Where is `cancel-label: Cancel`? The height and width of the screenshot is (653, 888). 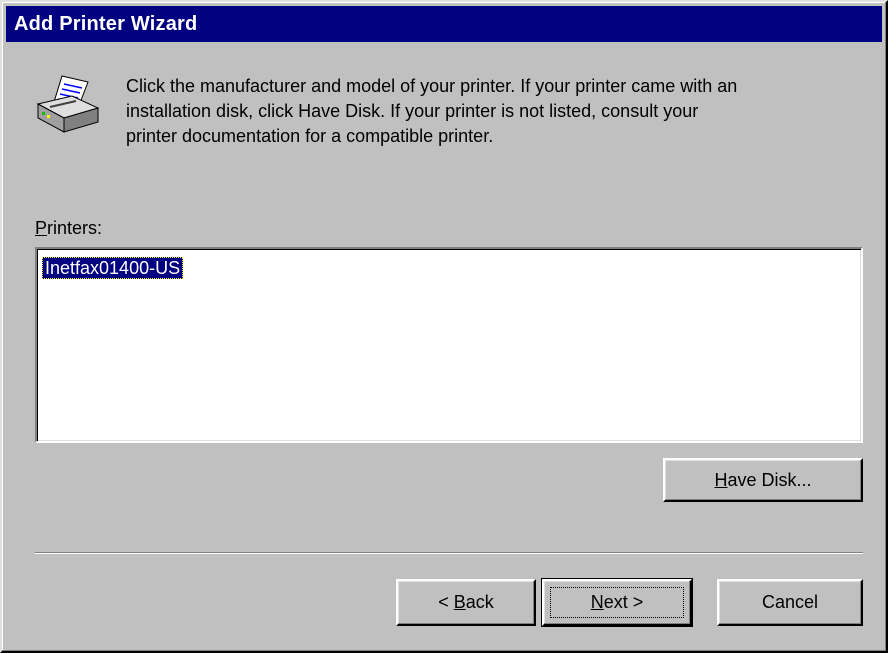 cancel-label: Cancel is located at coordinates (790, 602).